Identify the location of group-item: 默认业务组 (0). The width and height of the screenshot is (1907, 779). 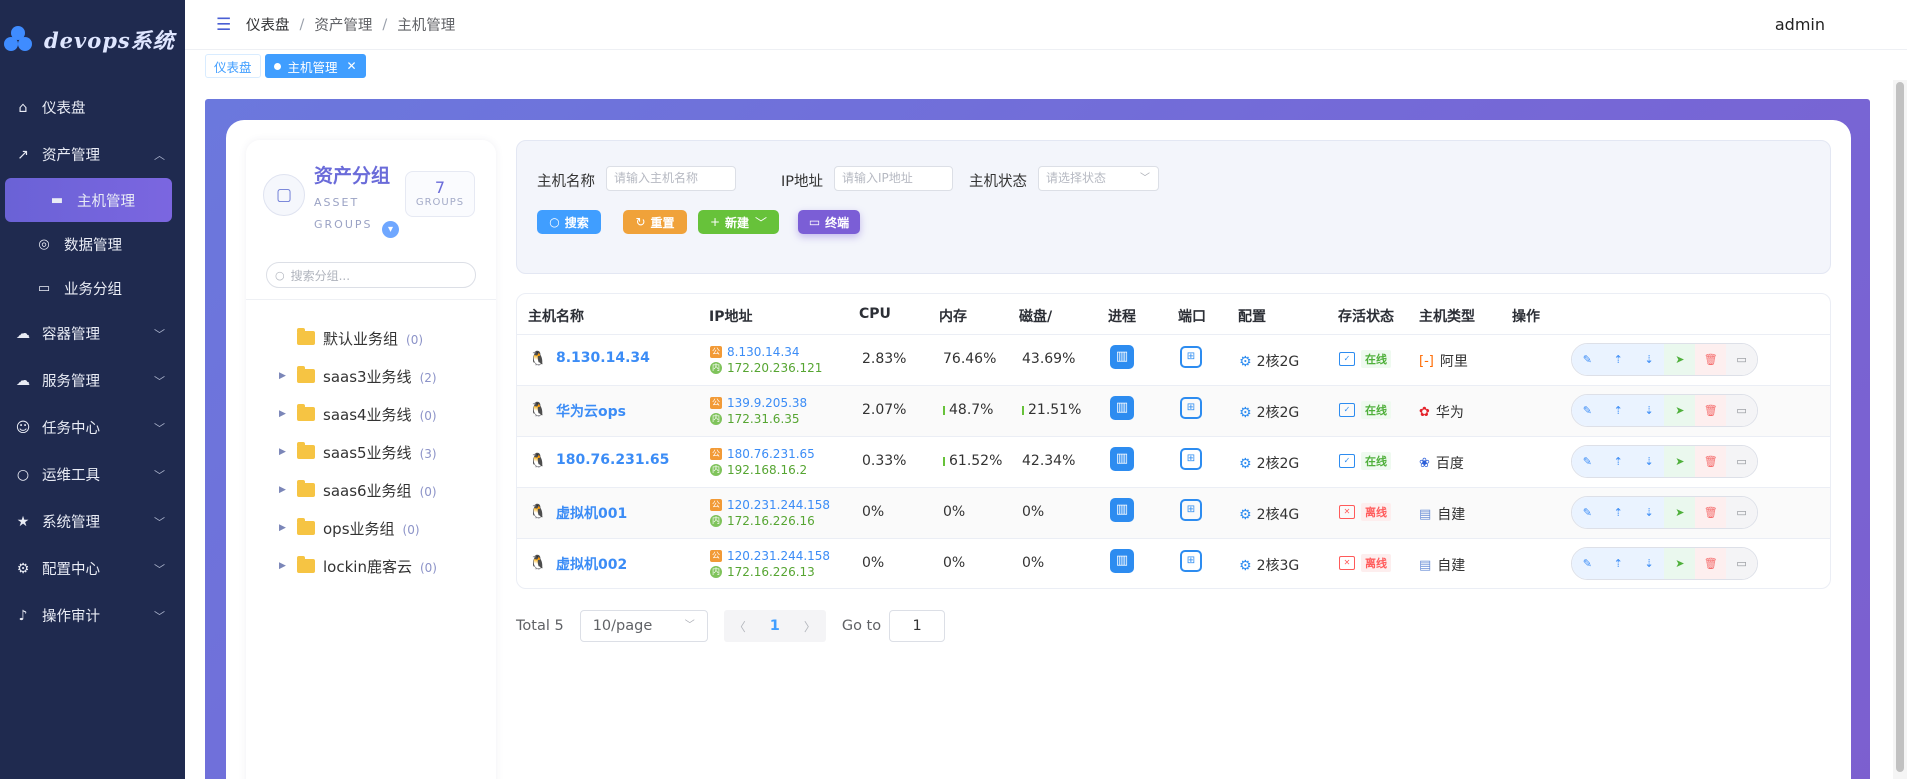
(371, 338).